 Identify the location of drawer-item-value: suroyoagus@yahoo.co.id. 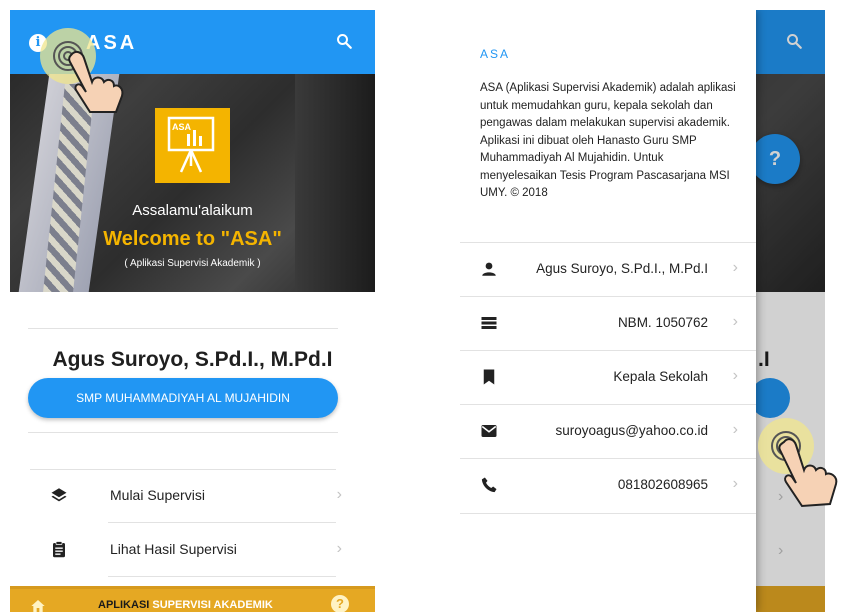
(631, 430).